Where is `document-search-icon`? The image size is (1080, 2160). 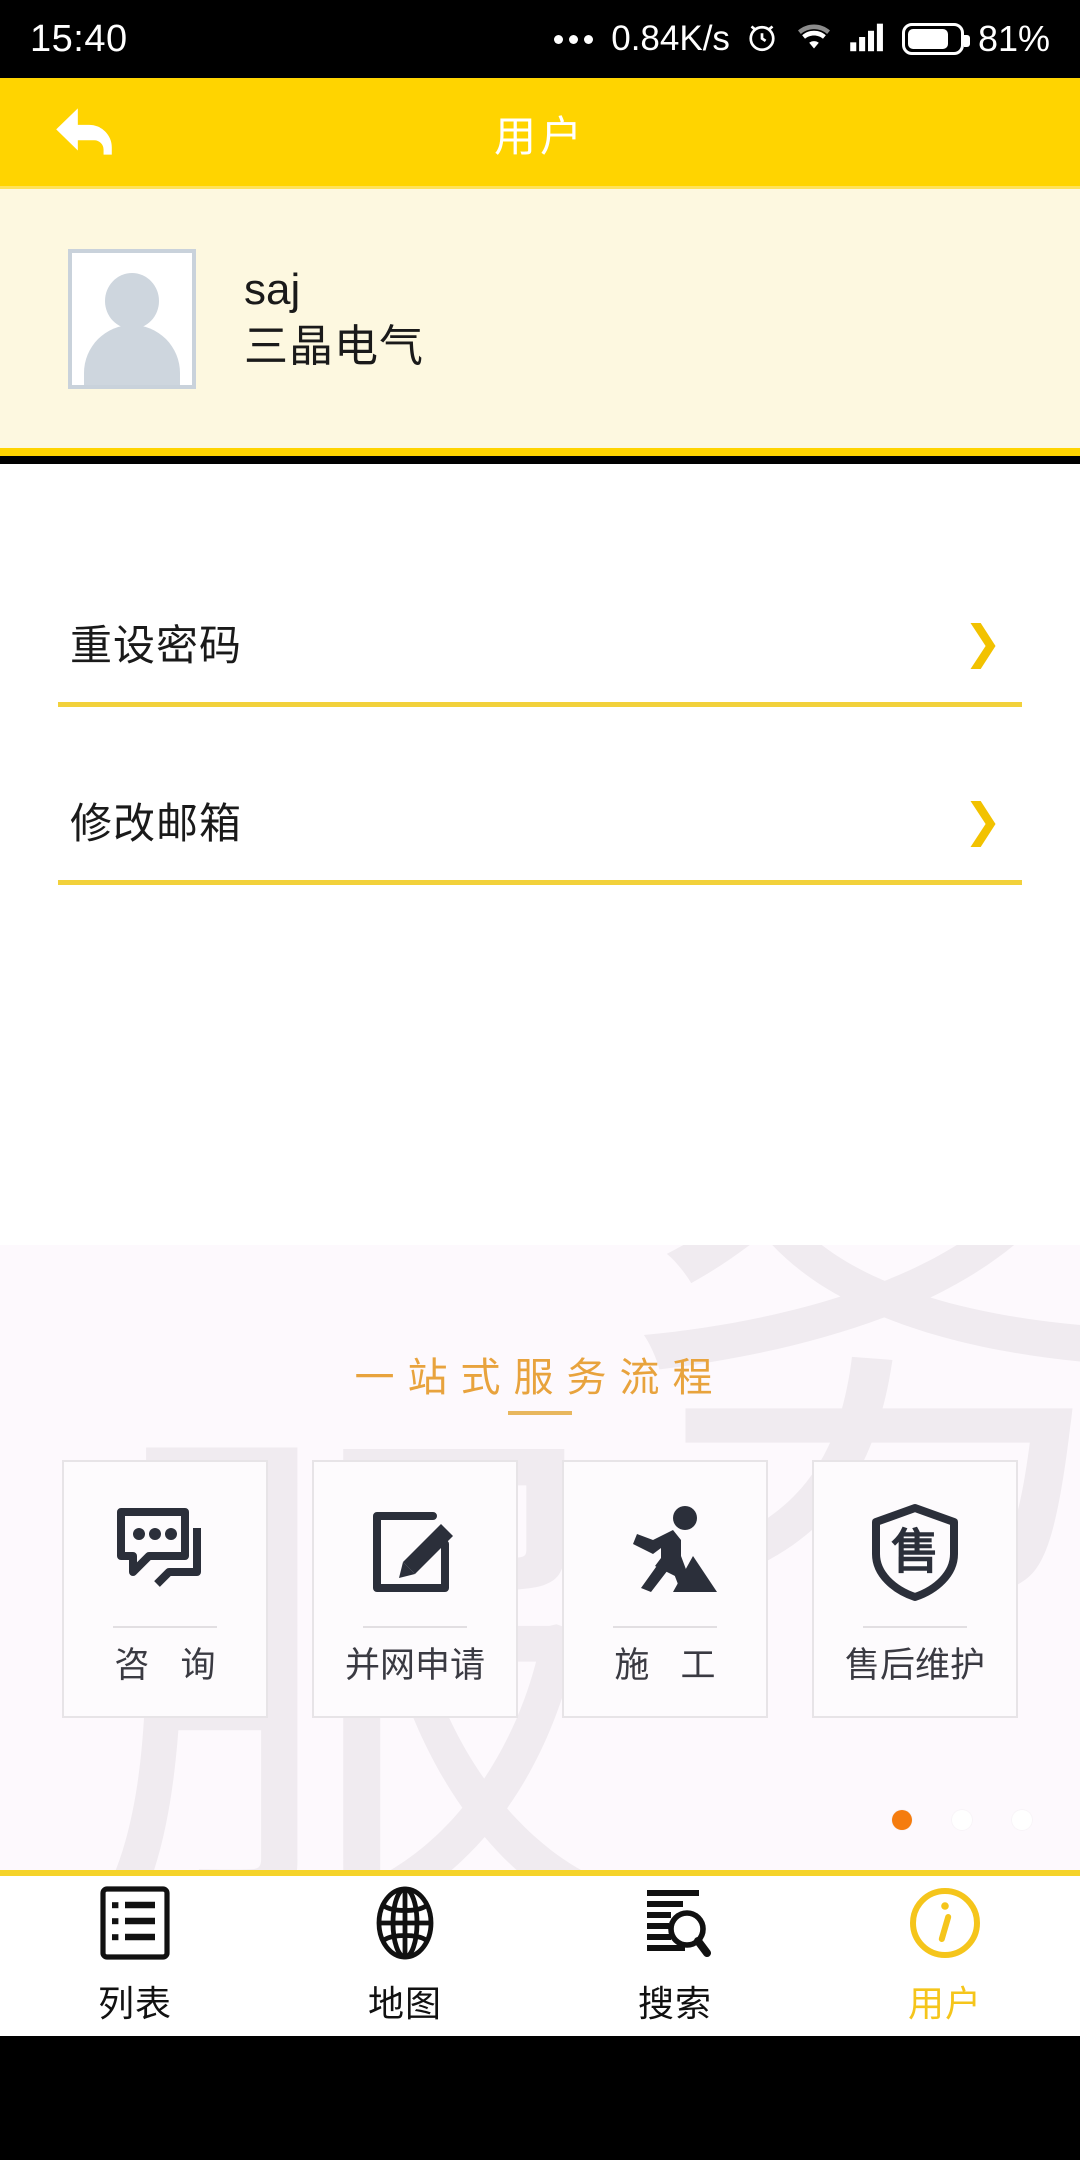
document-search-icon is located at coordinates (675, 1923).